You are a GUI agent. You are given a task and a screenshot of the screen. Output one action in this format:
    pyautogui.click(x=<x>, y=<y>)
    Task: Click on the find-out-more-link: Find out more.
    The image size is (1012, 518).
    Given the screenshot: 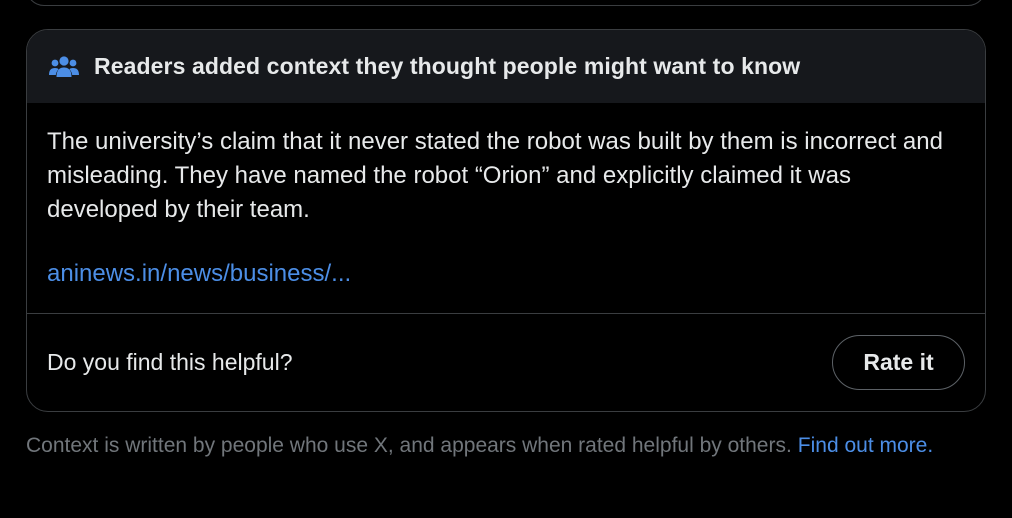 What is the action you would take?
    pyautogui.click(x=865, y=445)
    